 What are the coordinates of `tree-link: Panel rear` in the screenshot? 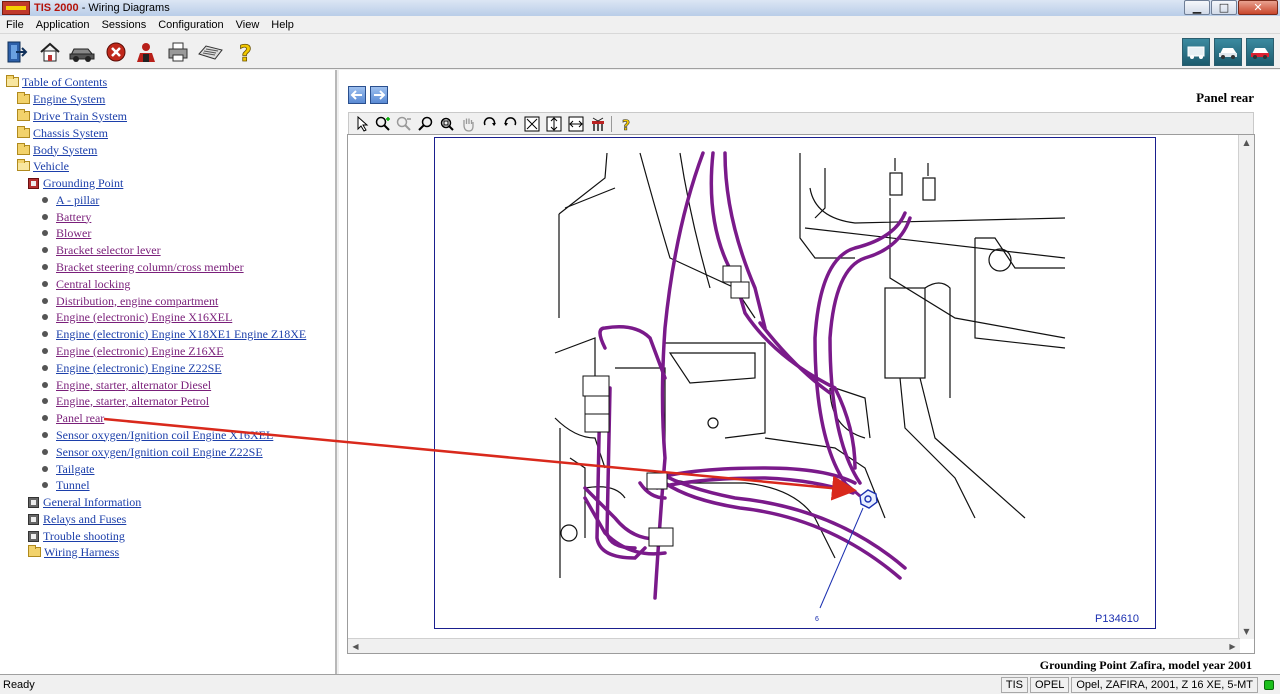 It's located at (80, 418).